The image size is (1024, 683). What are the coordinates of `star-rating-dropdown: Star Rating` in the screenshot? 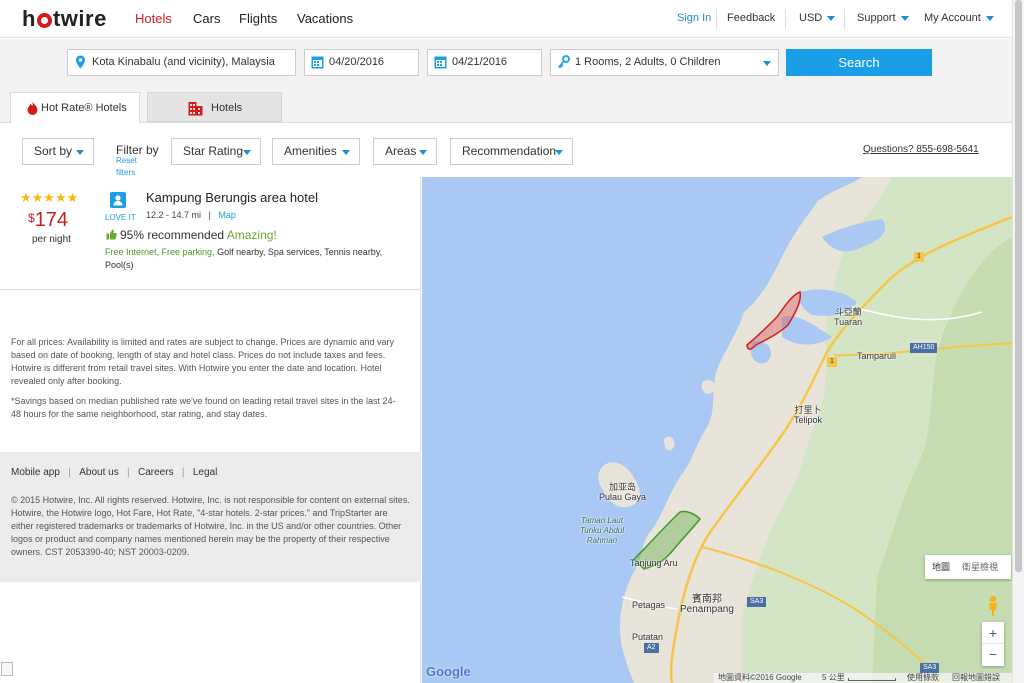 It's located at (216, 151).